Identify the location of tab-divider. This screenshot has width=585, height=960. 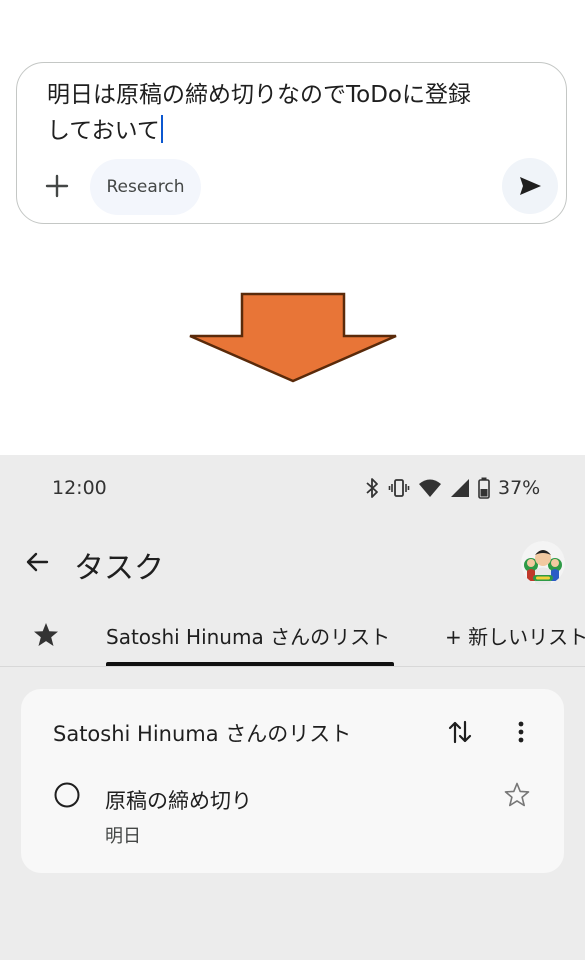
(292, 666).